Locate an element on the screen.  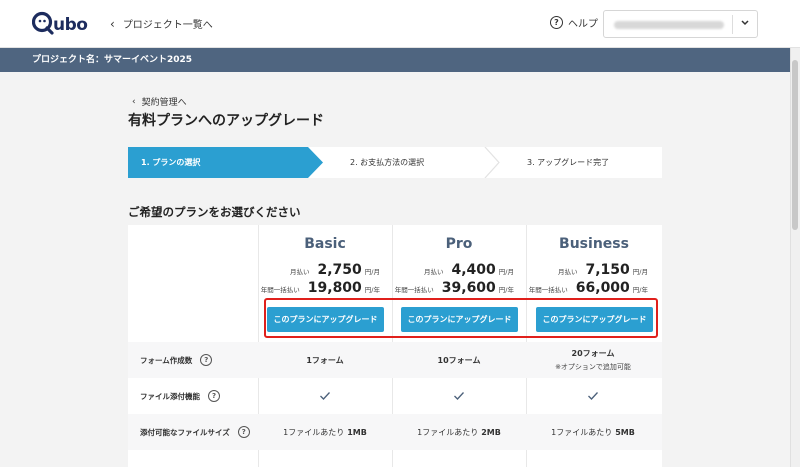
feature-label-text: フォーム作成数 is located at coordinates (166, 360).